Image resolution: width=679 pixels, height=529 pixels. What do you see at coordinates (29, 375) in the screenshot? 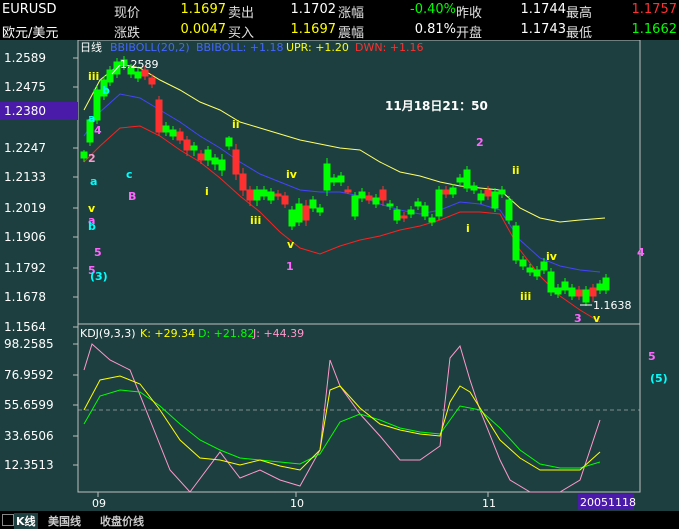
I see `kdj-tick-label: 76.9592` at bounding box center [29, 375].